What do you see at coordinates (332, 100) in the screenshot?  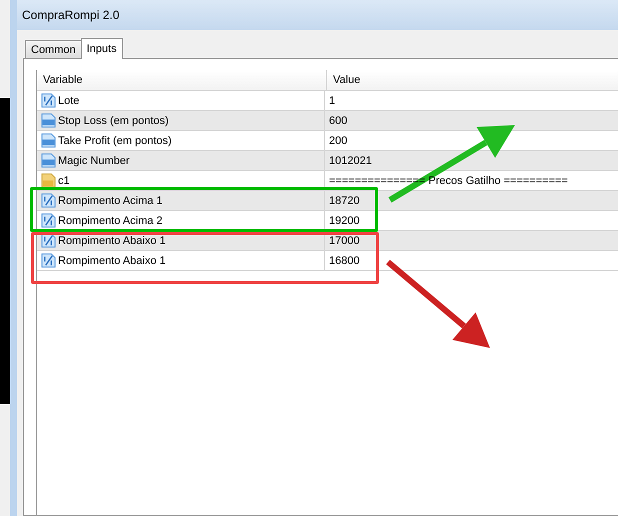 I see `variable-value: 1` at bounding box center [332, 100].